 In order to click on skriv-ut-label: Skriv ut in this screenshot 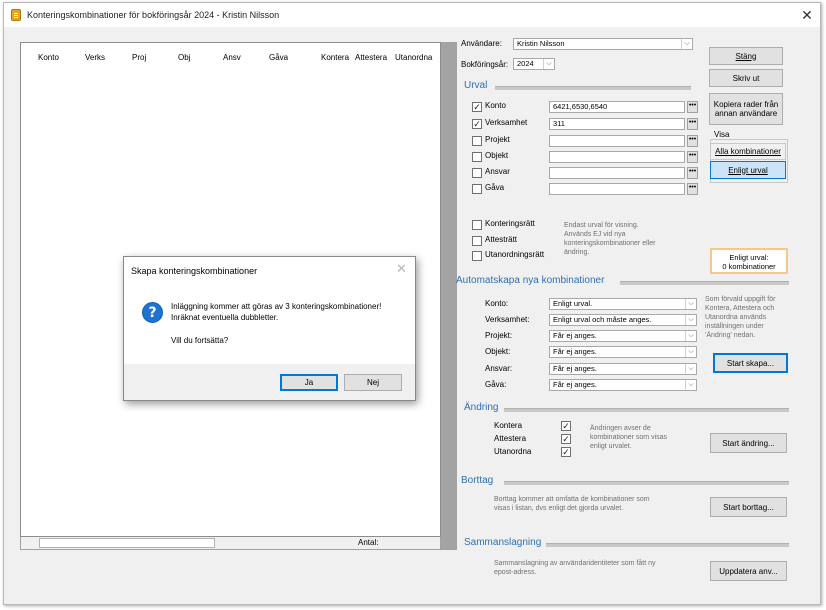, I will do `click(746, 78)`.